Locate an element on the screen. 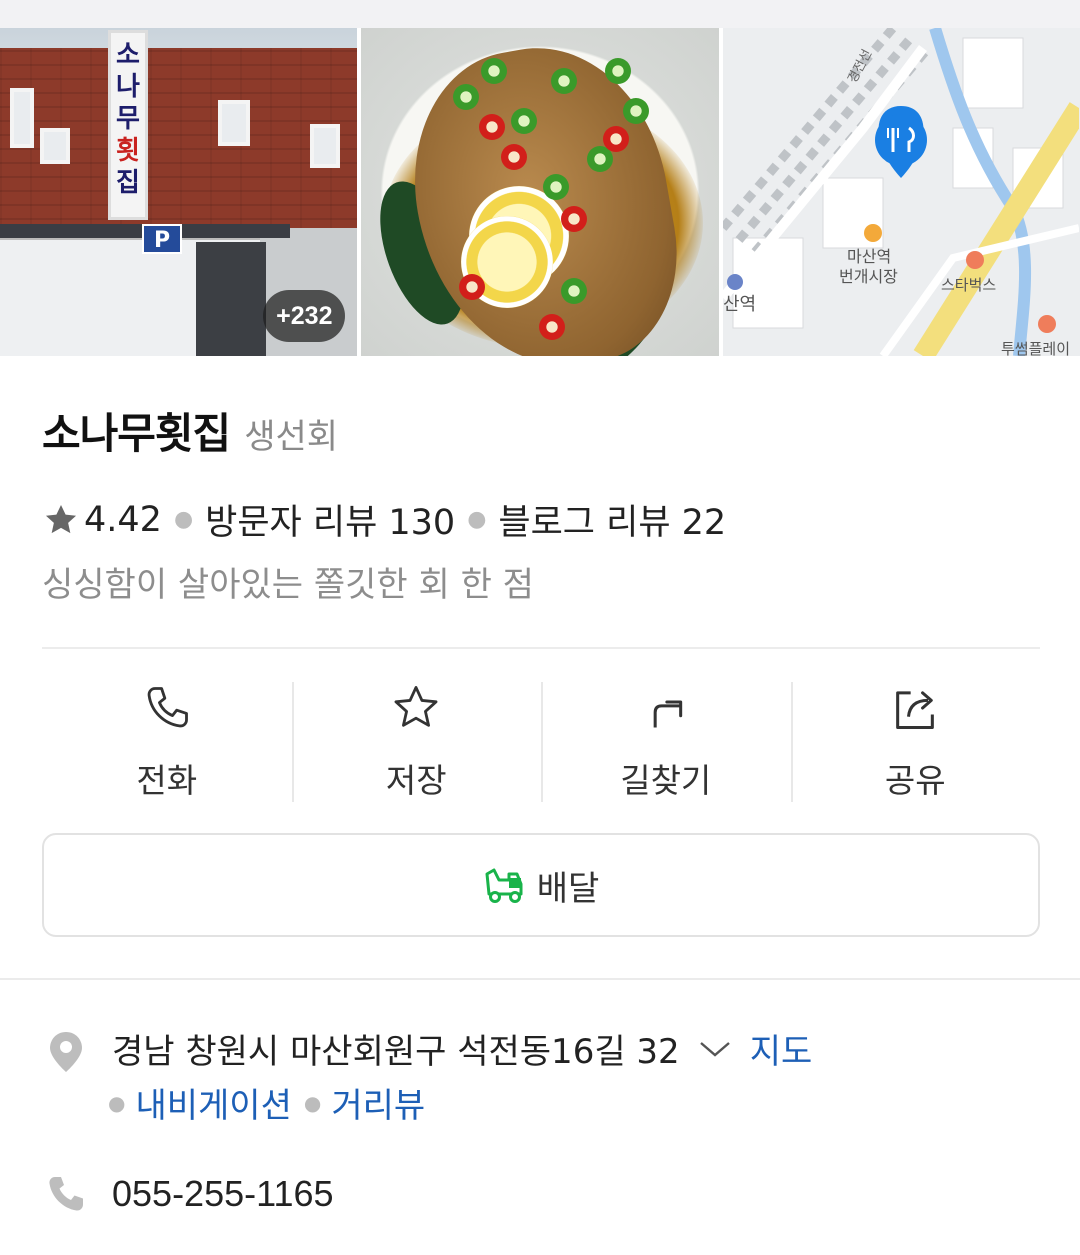 The height and width of the screenshot is (1255, 1080). blog-reviews-link: 블로그 리뷰 22 is located at coordinates (612, 519).